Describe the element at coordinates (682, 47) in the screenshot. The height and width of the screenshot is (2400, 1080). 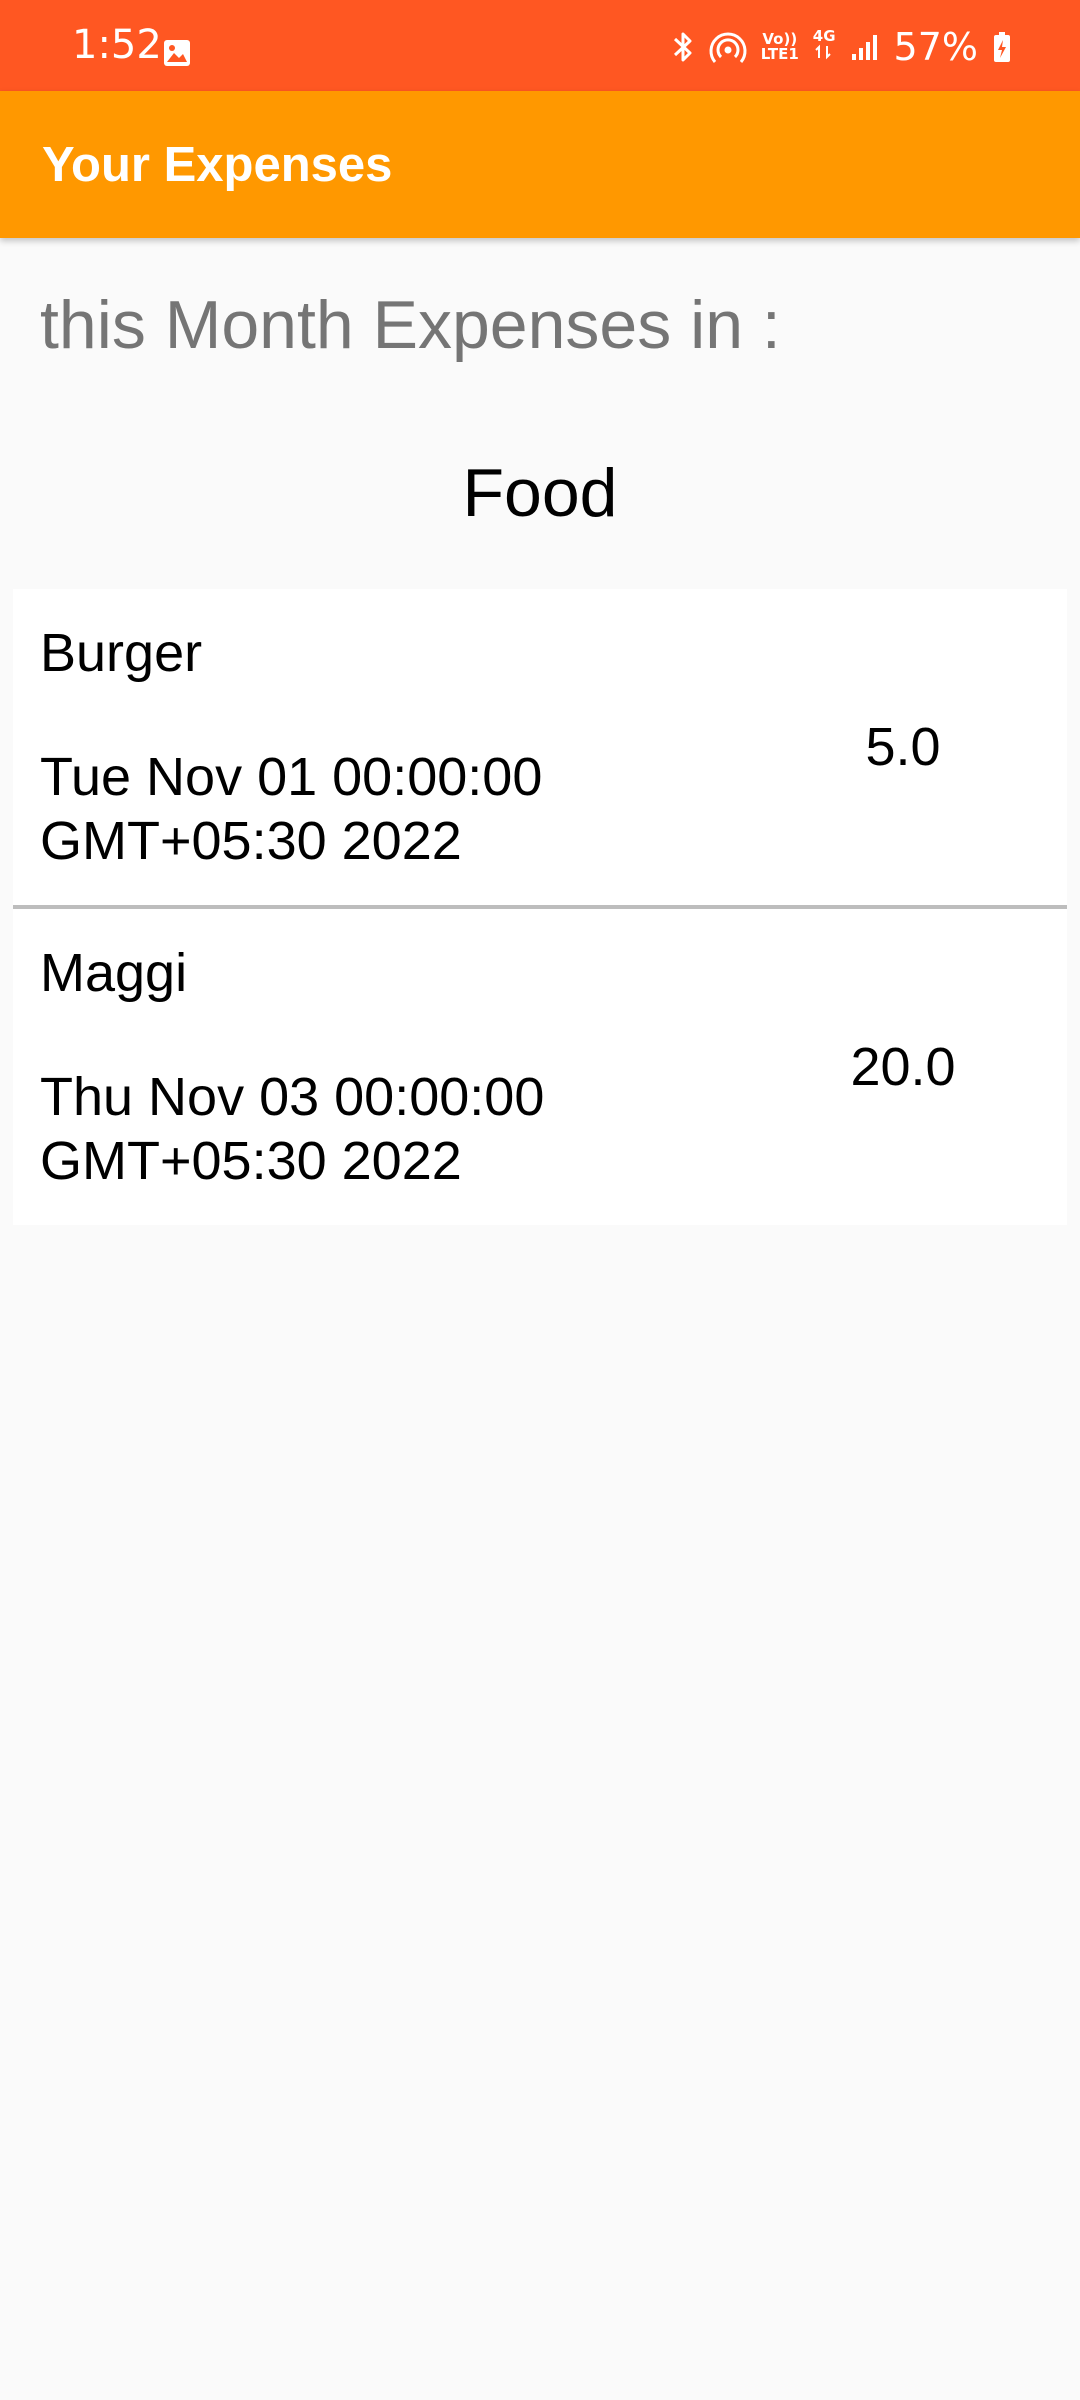
I see `bluetooth-icon` at that location.